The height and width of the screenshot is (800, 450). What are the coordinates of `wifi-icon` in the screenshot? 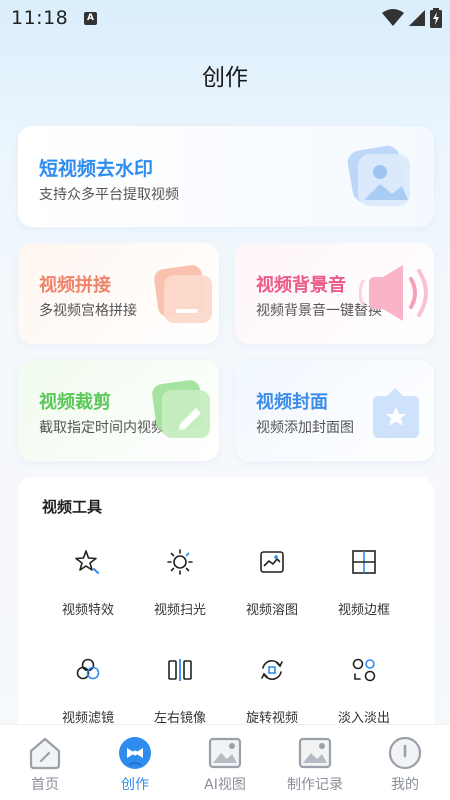 It's located at (393, 17).